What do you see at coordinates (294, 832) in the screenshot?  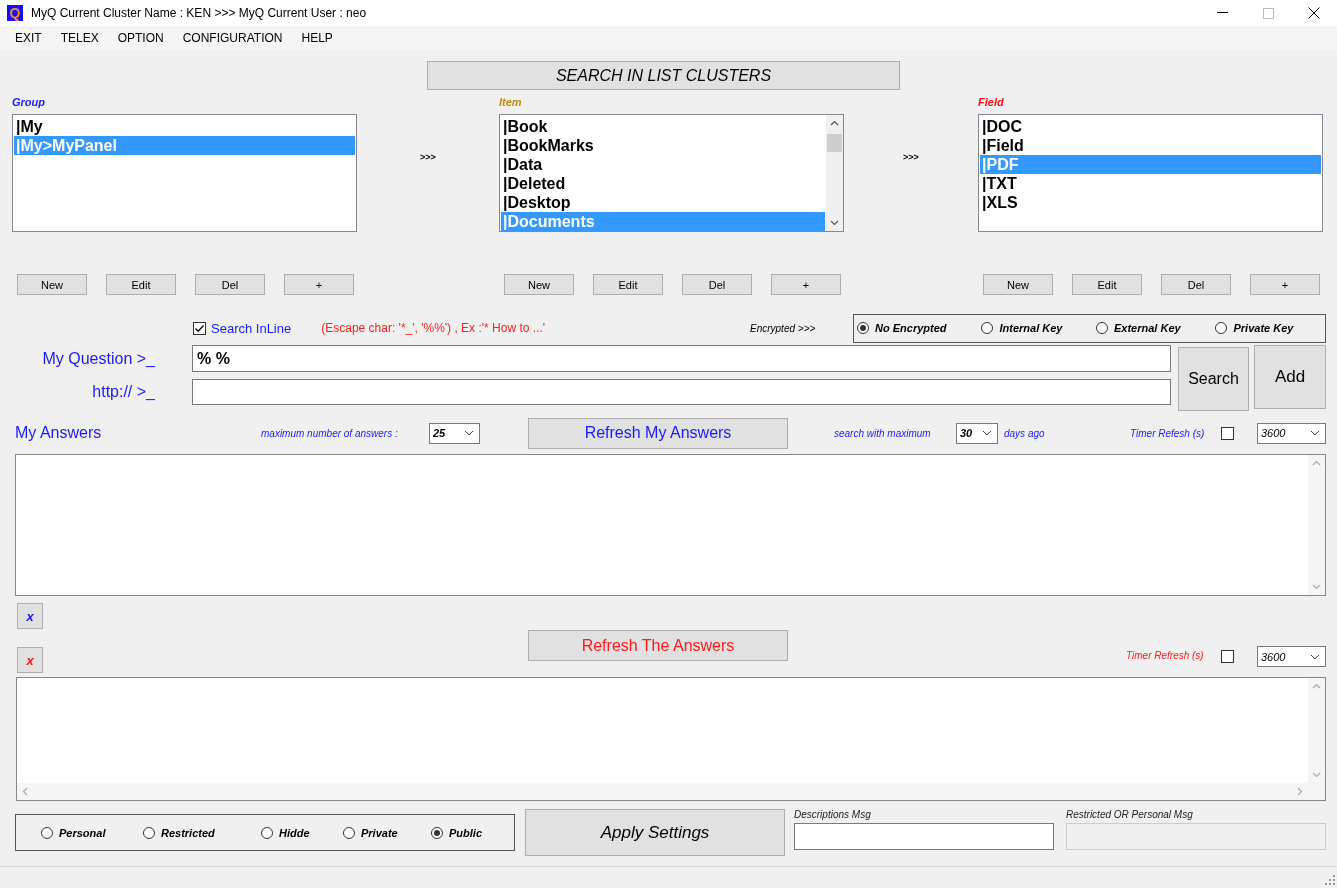 I see `radio-label: Hidde` at bounding box center [294, 832].